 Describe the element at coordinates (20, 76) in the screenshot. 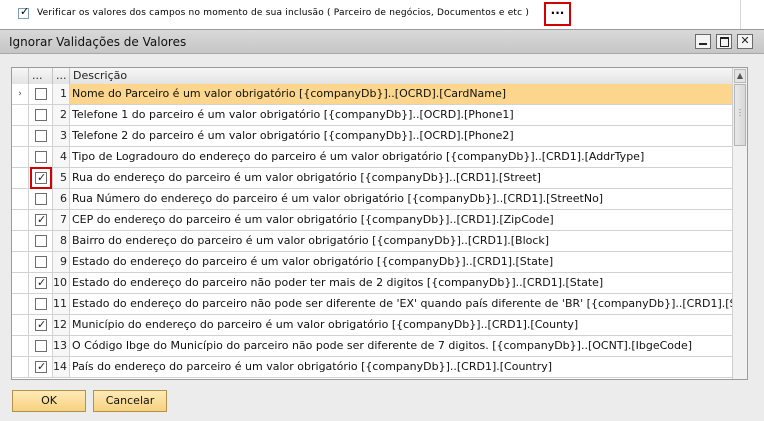

I see `header-indicator` at that location.